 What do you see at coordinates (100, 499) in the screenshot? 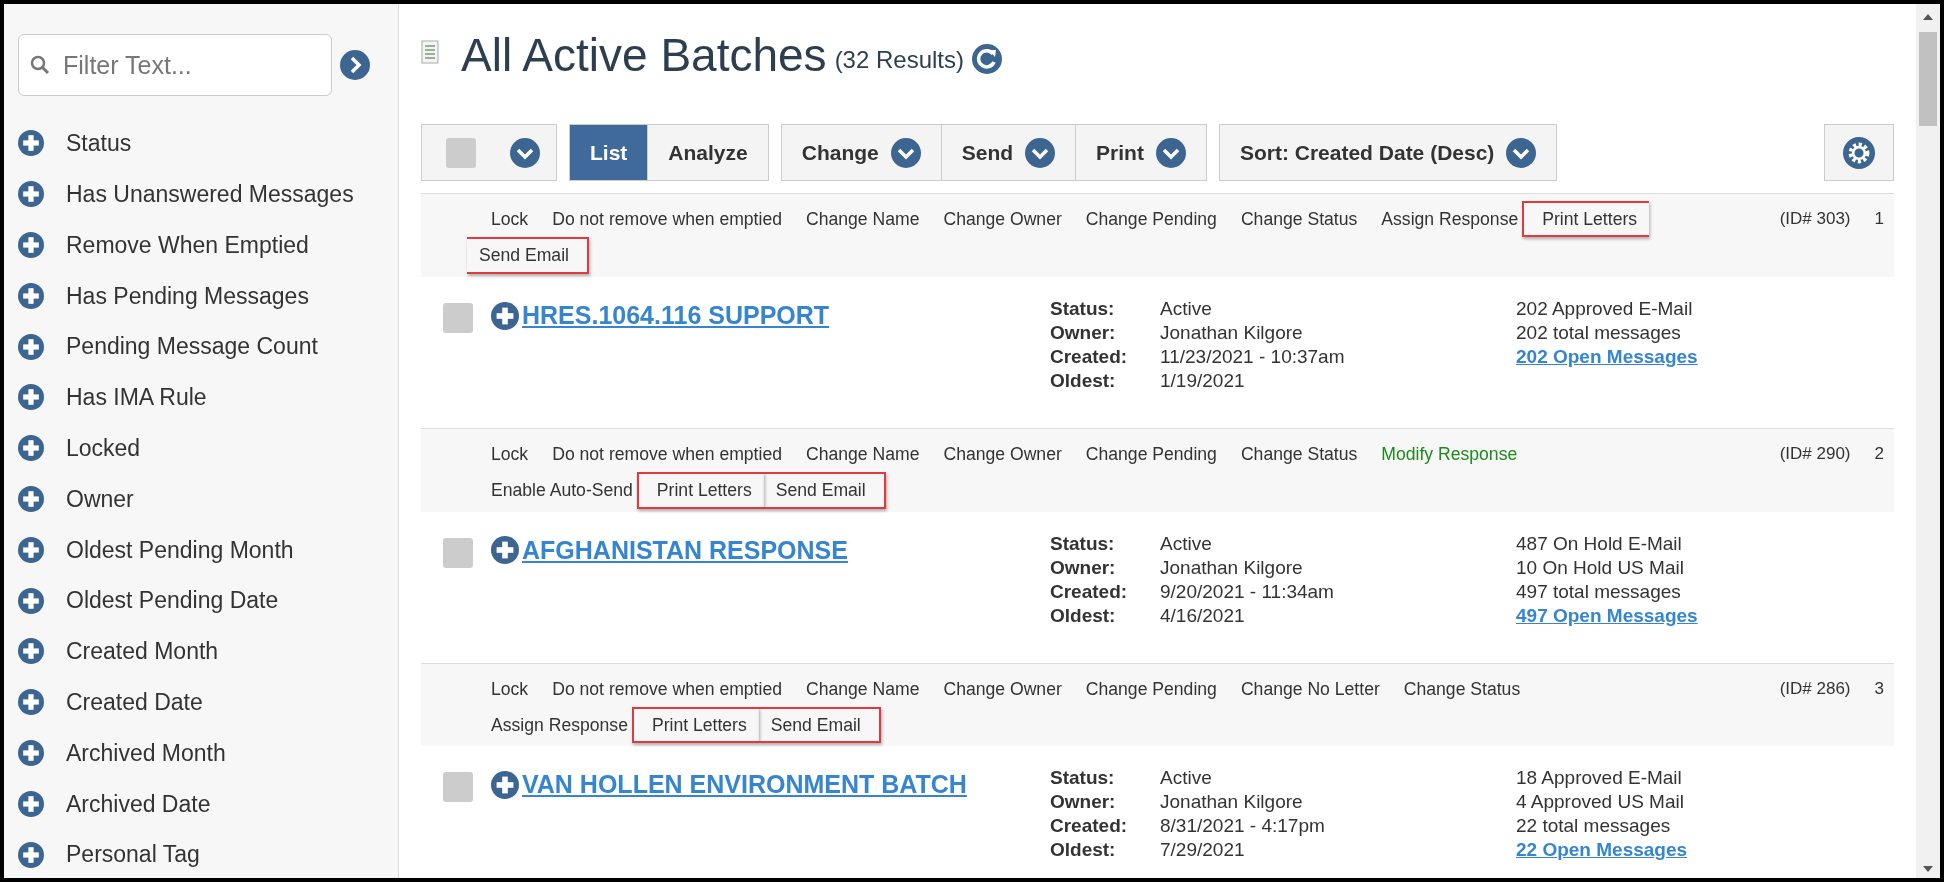
I see `filter-item: Owner` at bounding box center [100, 499].